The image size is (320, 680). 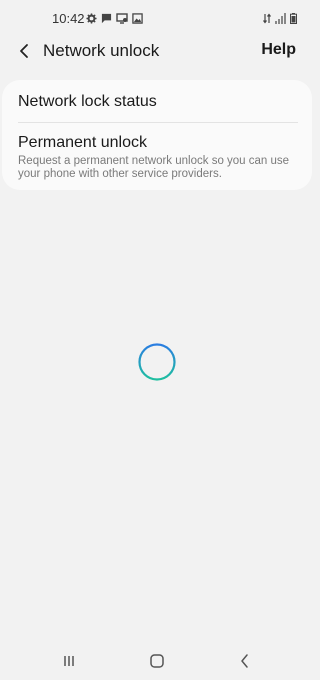 I want to click on status-icons-left, so click(x=114, y=20).